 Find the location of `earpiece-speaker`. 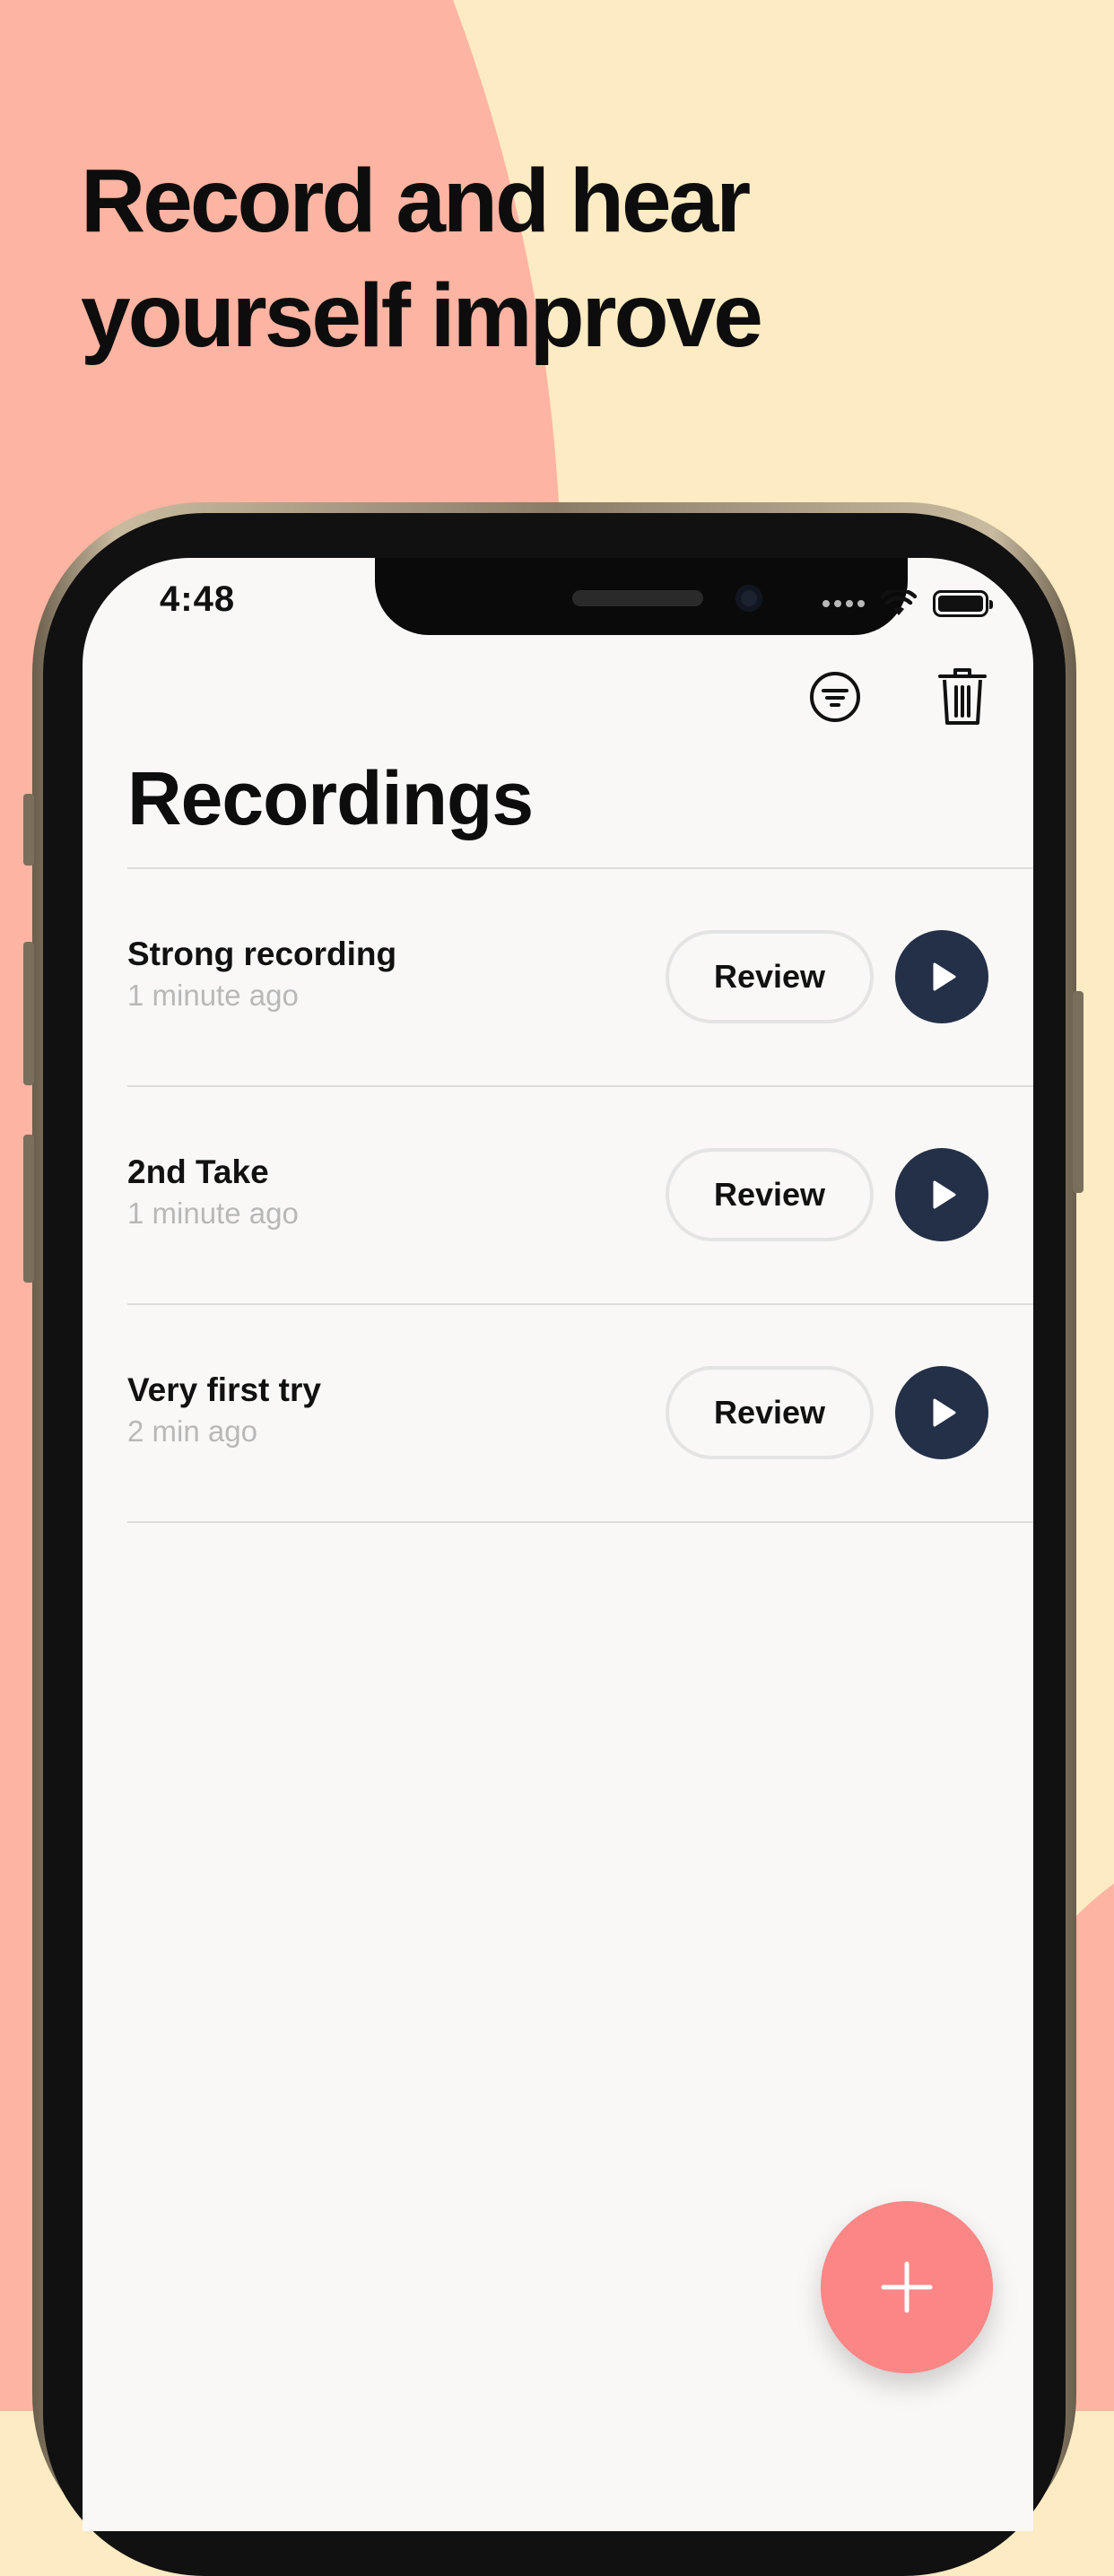

earpiece-speaker is located at coordinates (637, 598).